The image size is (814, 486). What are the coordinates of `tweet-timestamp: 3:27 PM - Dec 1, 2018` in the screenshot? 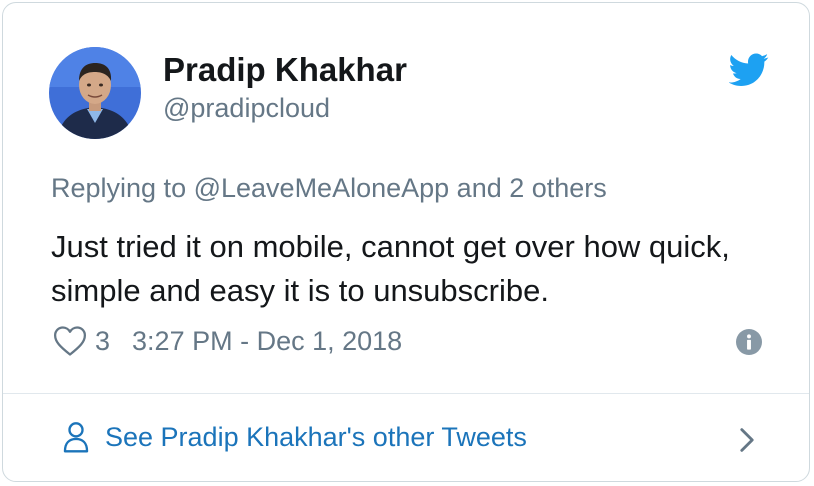 It's located at (267, 341).